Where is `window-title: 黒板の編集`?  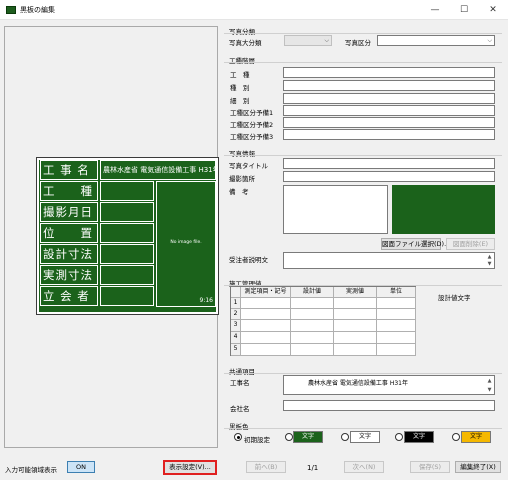 window-title: 黒板の編集 is located at coordinates (37, 10).